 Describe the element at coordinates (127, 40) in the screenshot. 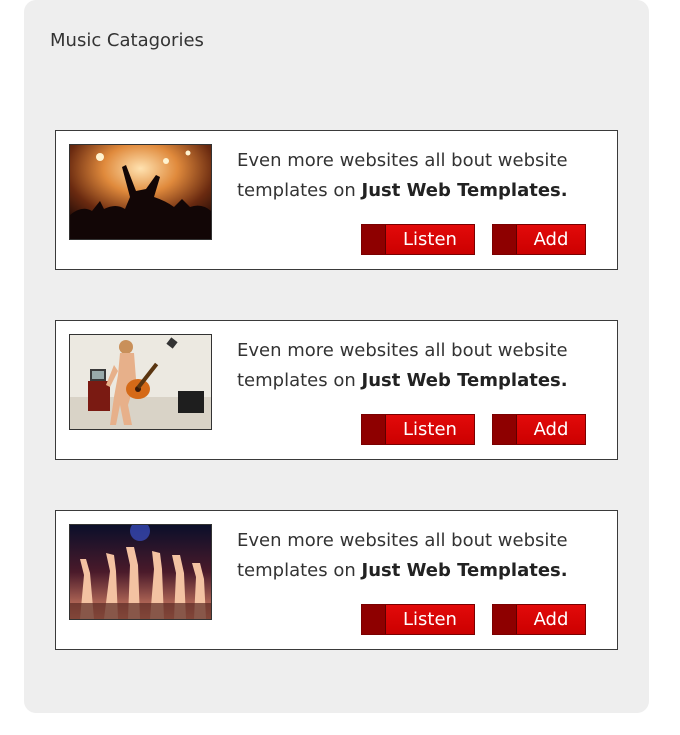

I see `panel-title: Music Catagories` at that location.